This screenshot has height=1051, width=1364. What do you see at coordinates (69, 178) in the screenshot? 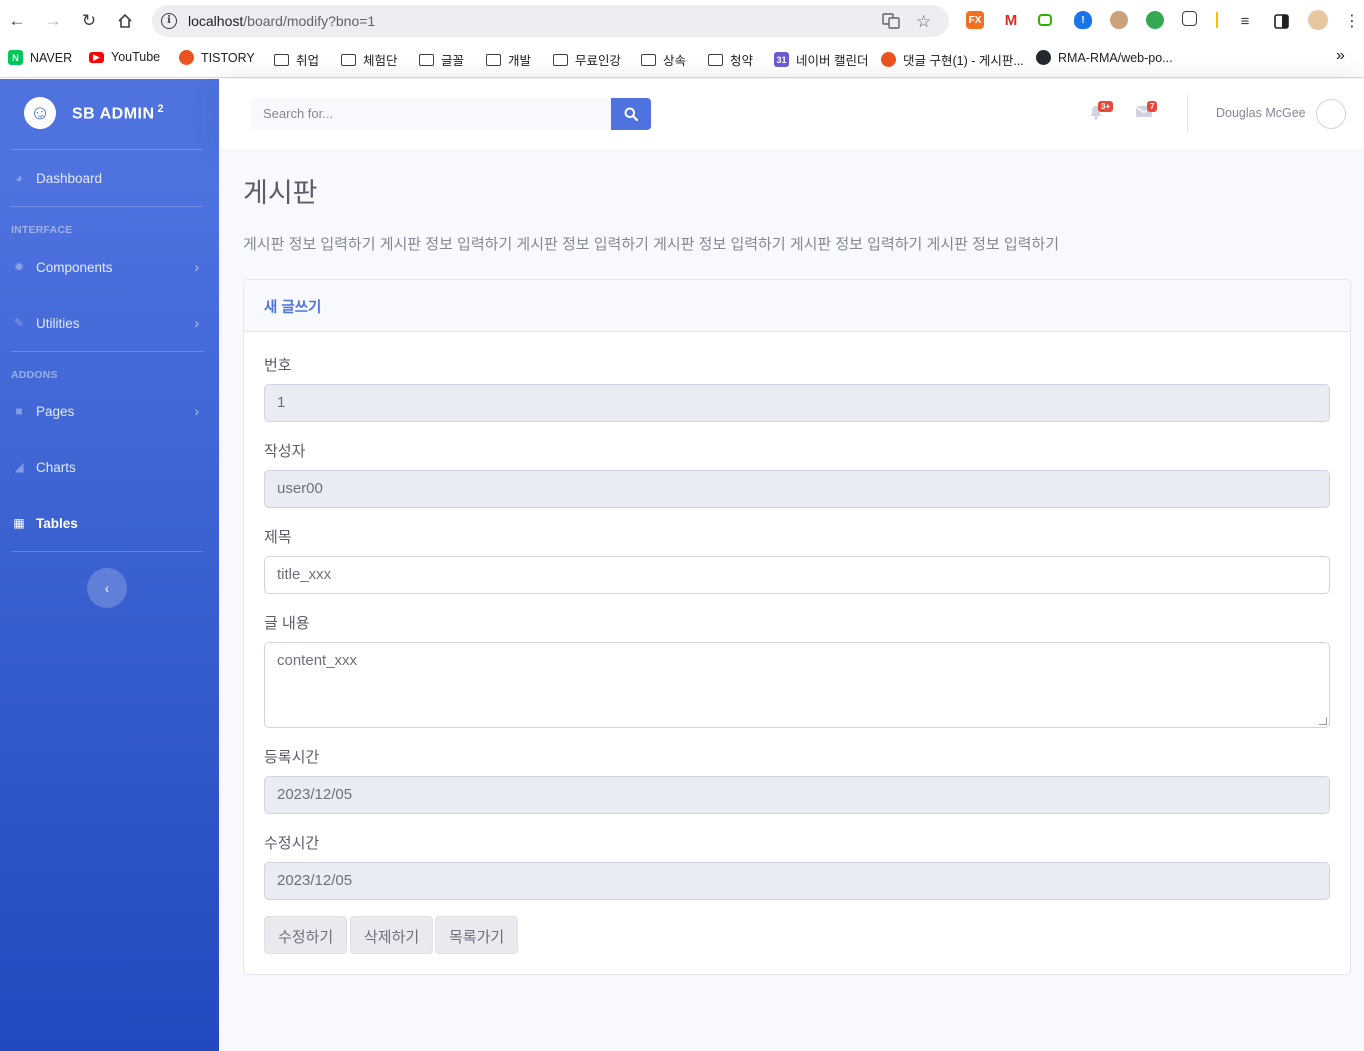
I see `sidebar-item-label: Dashboard` at bounding box center [69, 178].